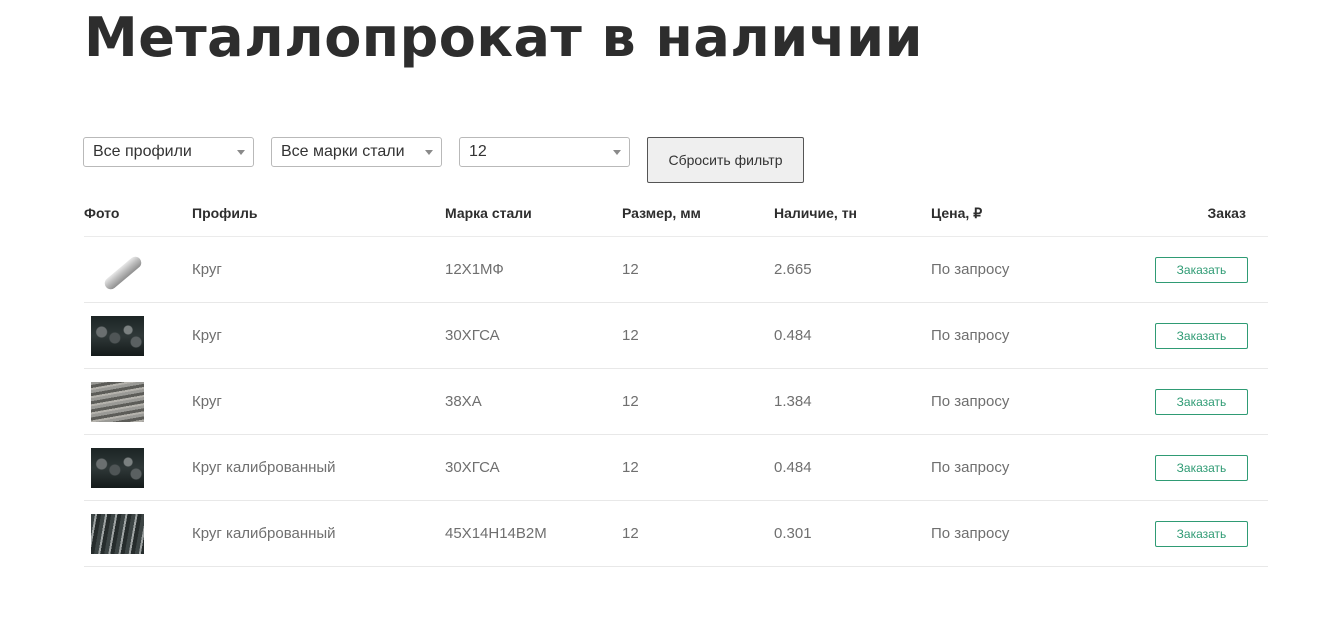 This screenshot has width=1340, height=622. What do you see at coordinates (474, 269) in the screenshot?
I see `cell-grade: 12Х1МФ` at bounding box center [474, 269].